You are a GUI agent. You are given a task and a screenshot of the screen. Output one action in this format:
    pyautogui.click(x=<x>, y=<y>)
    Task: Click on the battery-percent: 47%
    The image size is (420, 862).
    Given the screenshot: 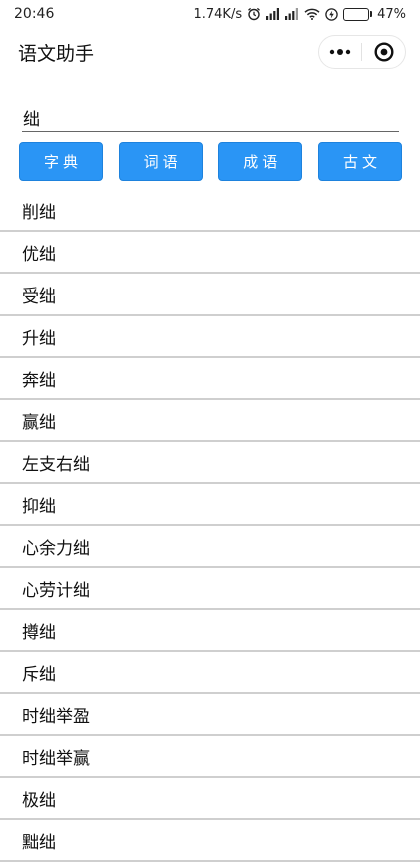 What is the action you would take?
    pyautogui.click(x=391, y=14)
    